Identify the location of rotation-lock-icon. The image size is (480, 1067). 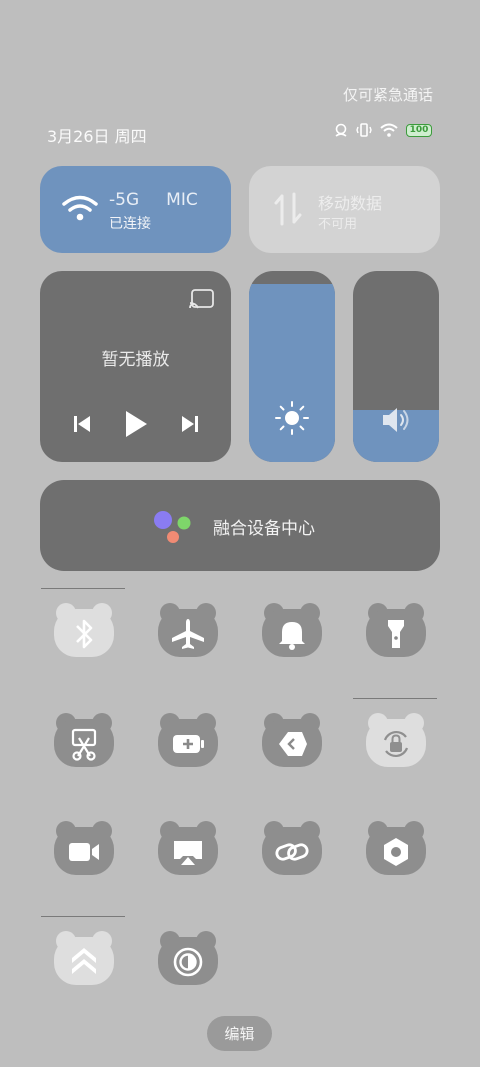
(396, 744).